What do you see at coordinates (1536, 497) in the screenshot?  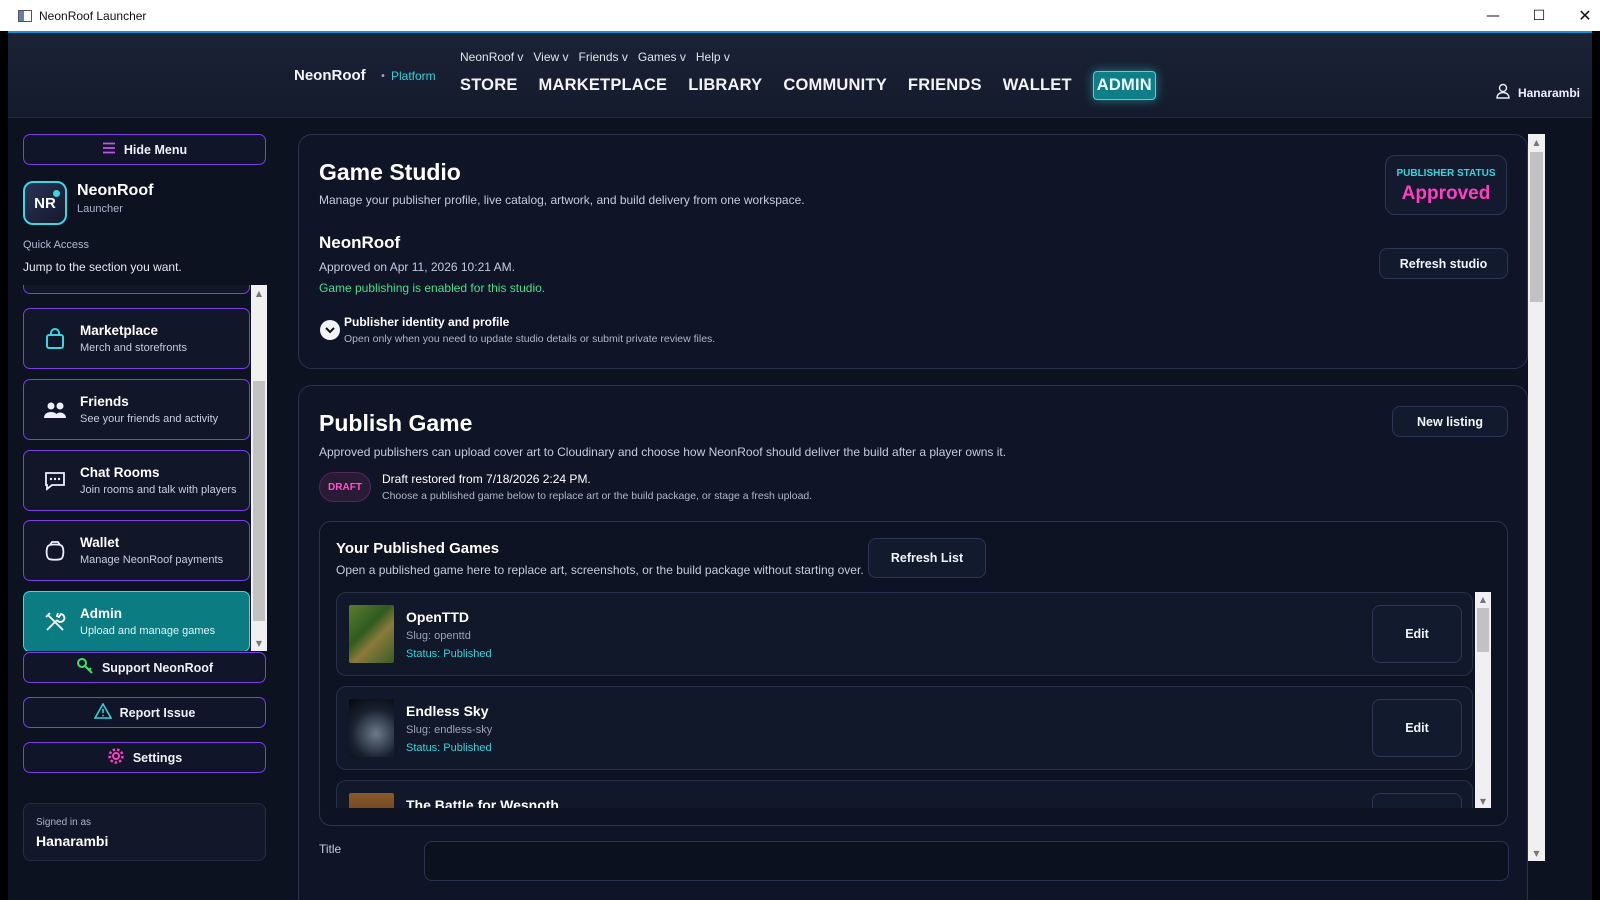 I see `main-scrollbar: ▲ ▼` at bounding box center [1536, 497].